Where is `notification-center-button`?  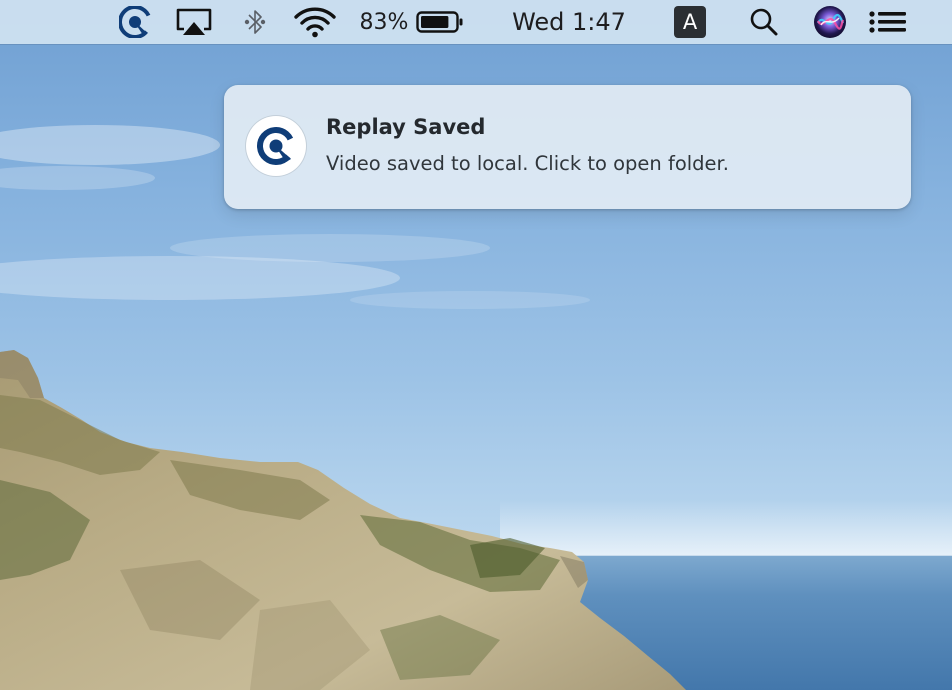
notification-center-button is located at coordinates (888, 22).